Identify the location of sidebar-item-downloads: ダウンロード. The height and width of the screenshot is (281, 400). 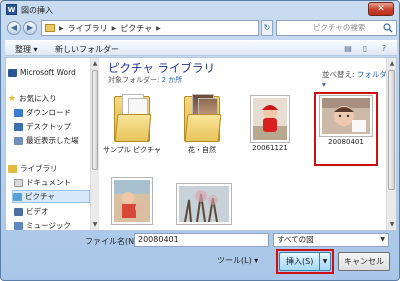
(52, 112).